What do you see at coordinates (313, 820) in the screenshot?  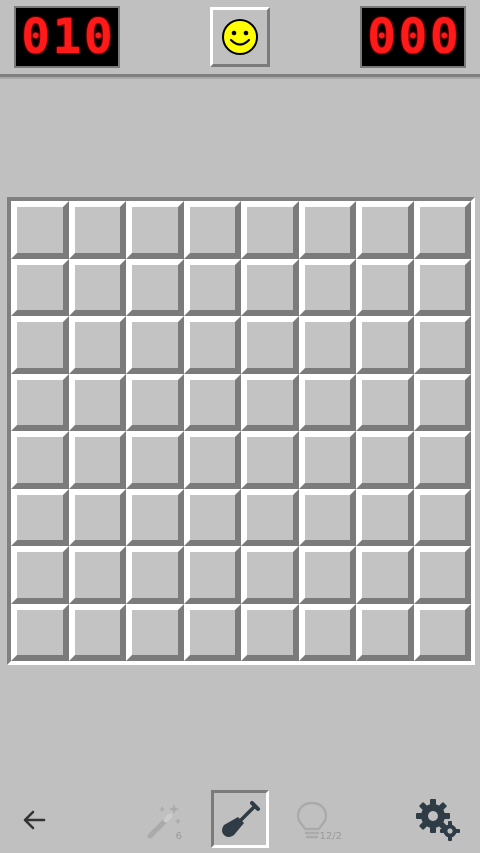 I see `hint-button: 12/2` at bounding box center [313, 820].